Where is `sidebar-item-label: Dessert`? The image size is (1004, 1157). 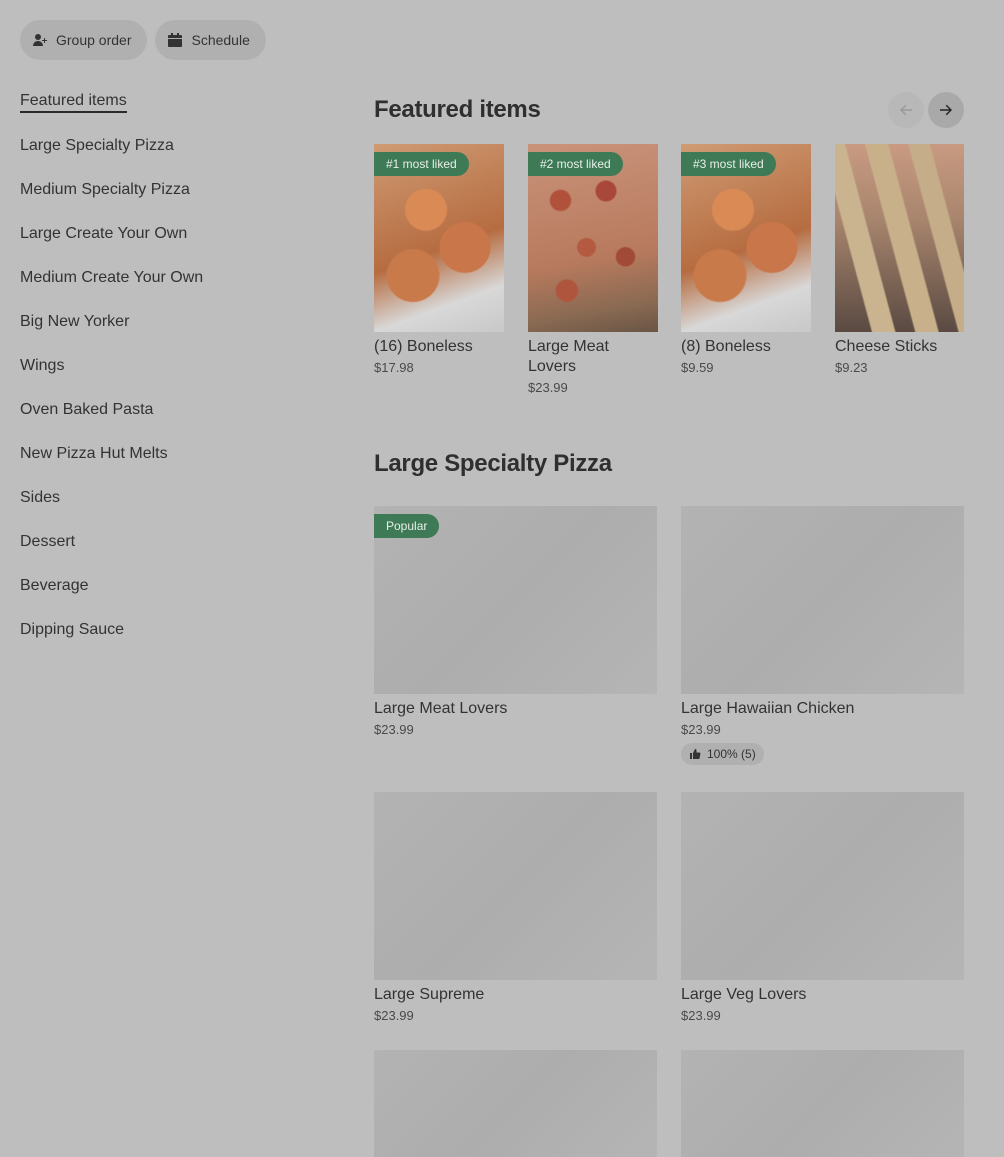
sidebar-item-label: Dessert is located at coordinates (48, 541).